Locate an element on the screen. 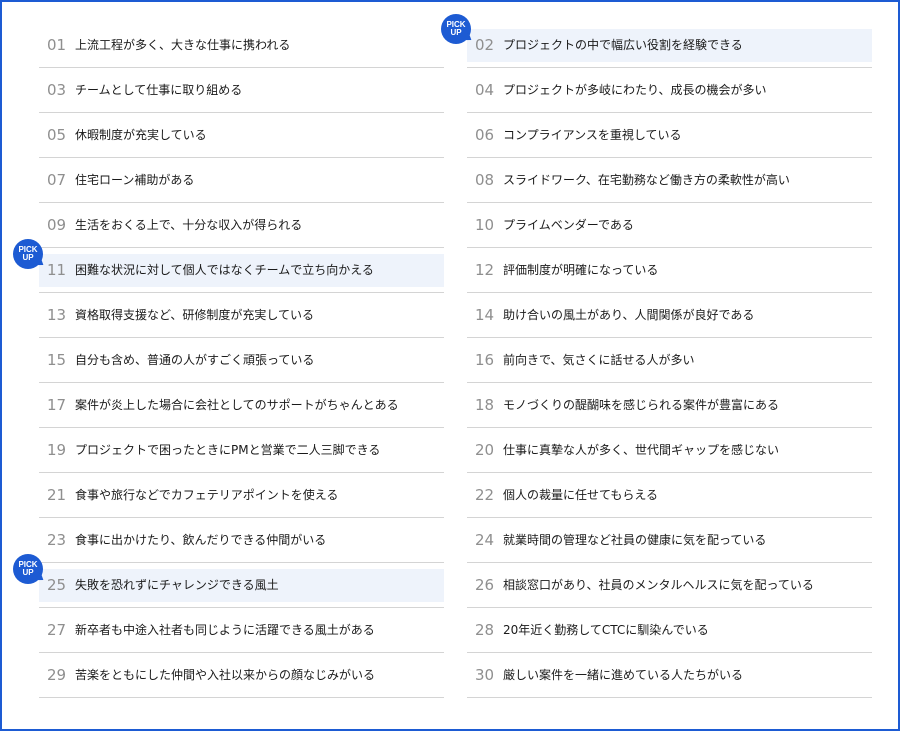 The height and width of the screenshot is (731, 900). item-number: 05 is located at coordinates (57, 135).